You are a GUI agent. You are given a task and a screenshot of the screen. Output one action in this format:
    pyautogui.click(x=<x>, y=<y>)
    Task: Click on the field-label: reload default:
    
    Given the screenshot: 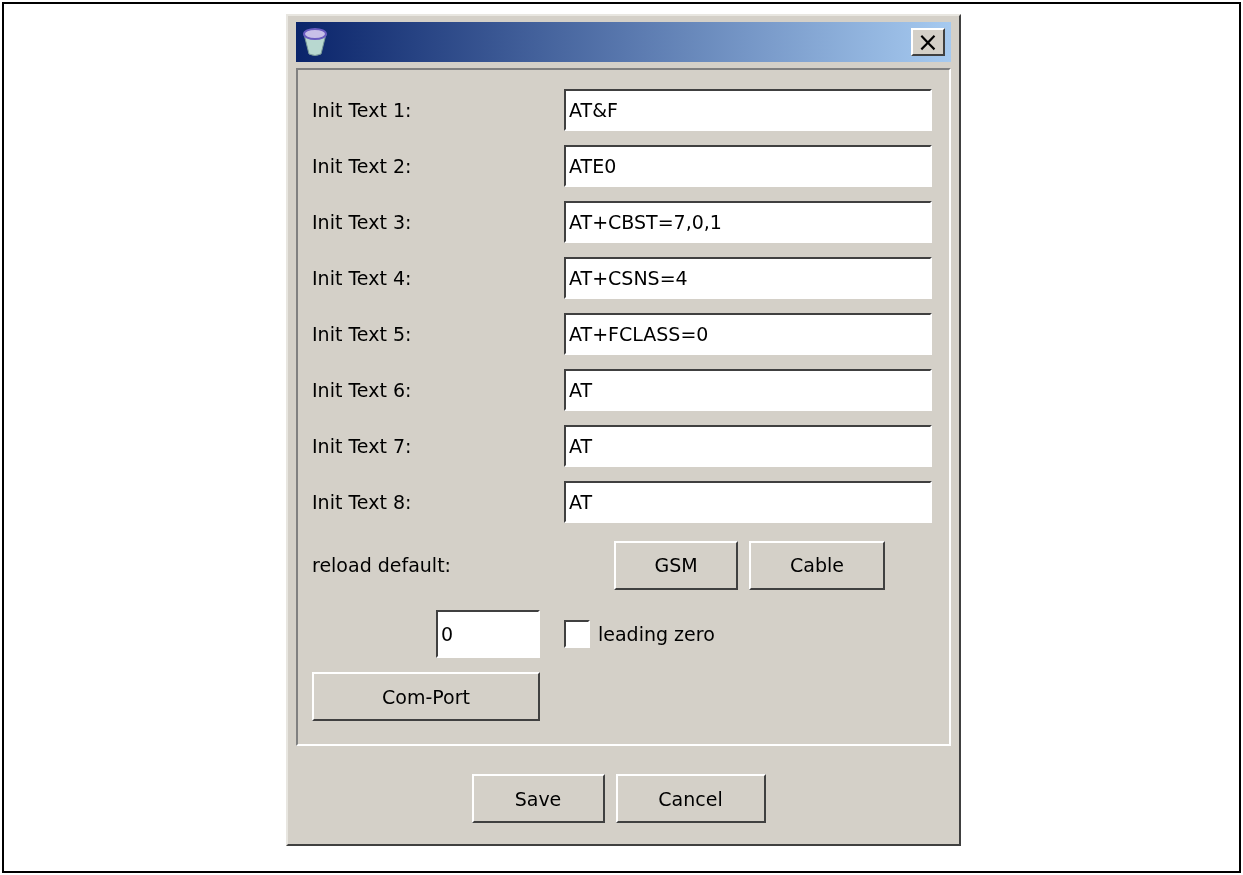 What is the action you would take?
    pyautogui.click(x=382, y=565)
    